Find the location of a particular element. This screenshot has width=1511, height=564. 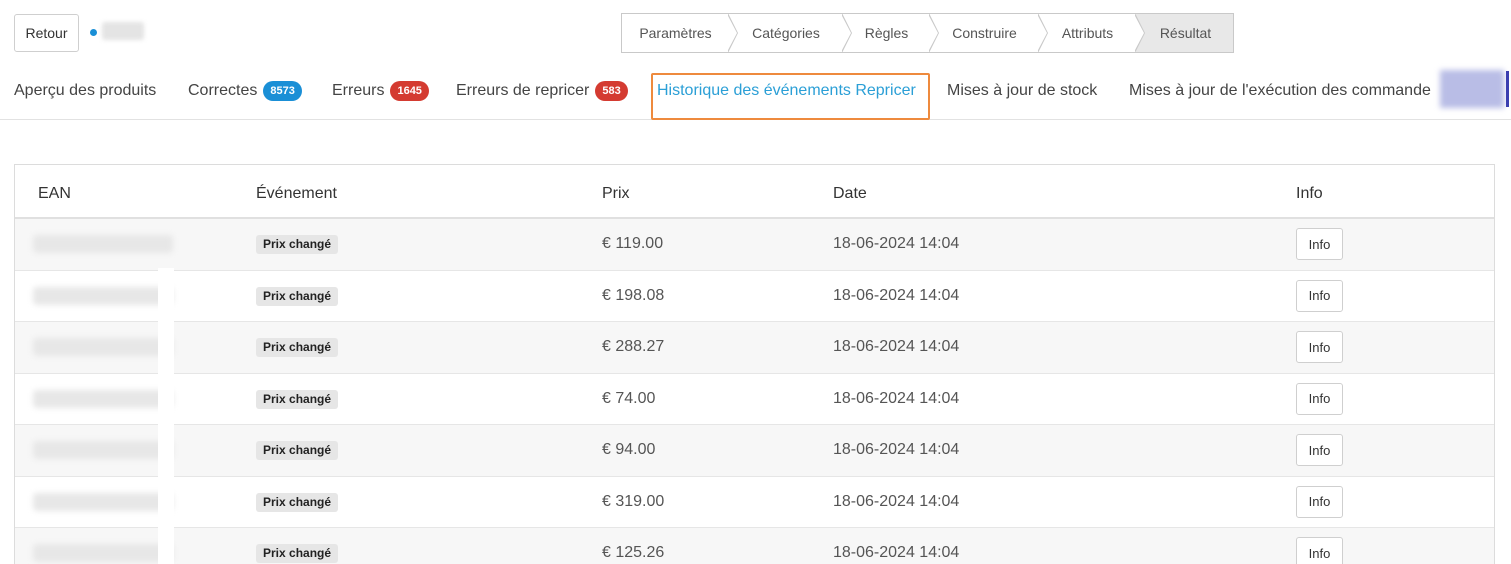

price-cell: € 119.00 is located at coordinates (633, 243).